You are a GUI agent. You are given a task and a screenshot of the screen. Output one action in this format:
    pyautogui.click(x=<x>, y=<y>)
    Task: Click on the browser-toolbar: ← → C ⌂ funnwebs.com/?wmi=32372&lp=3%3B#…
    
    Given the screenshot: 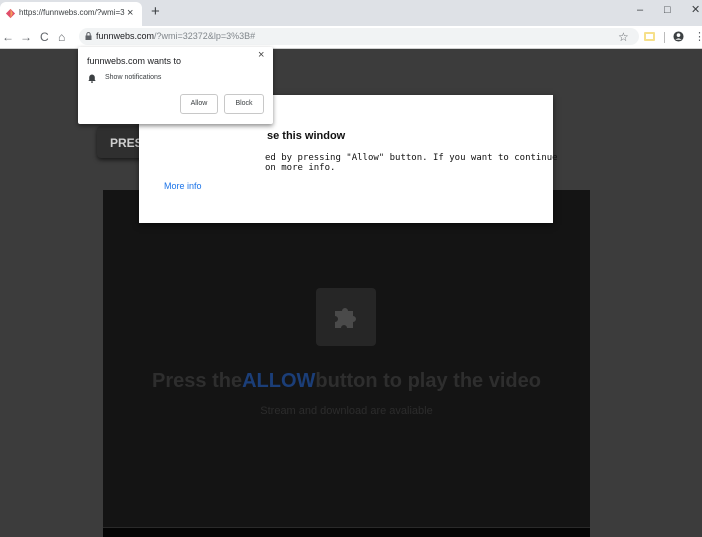 What is the action you would take?
    pyautogui.click(x=351, y=37)
    